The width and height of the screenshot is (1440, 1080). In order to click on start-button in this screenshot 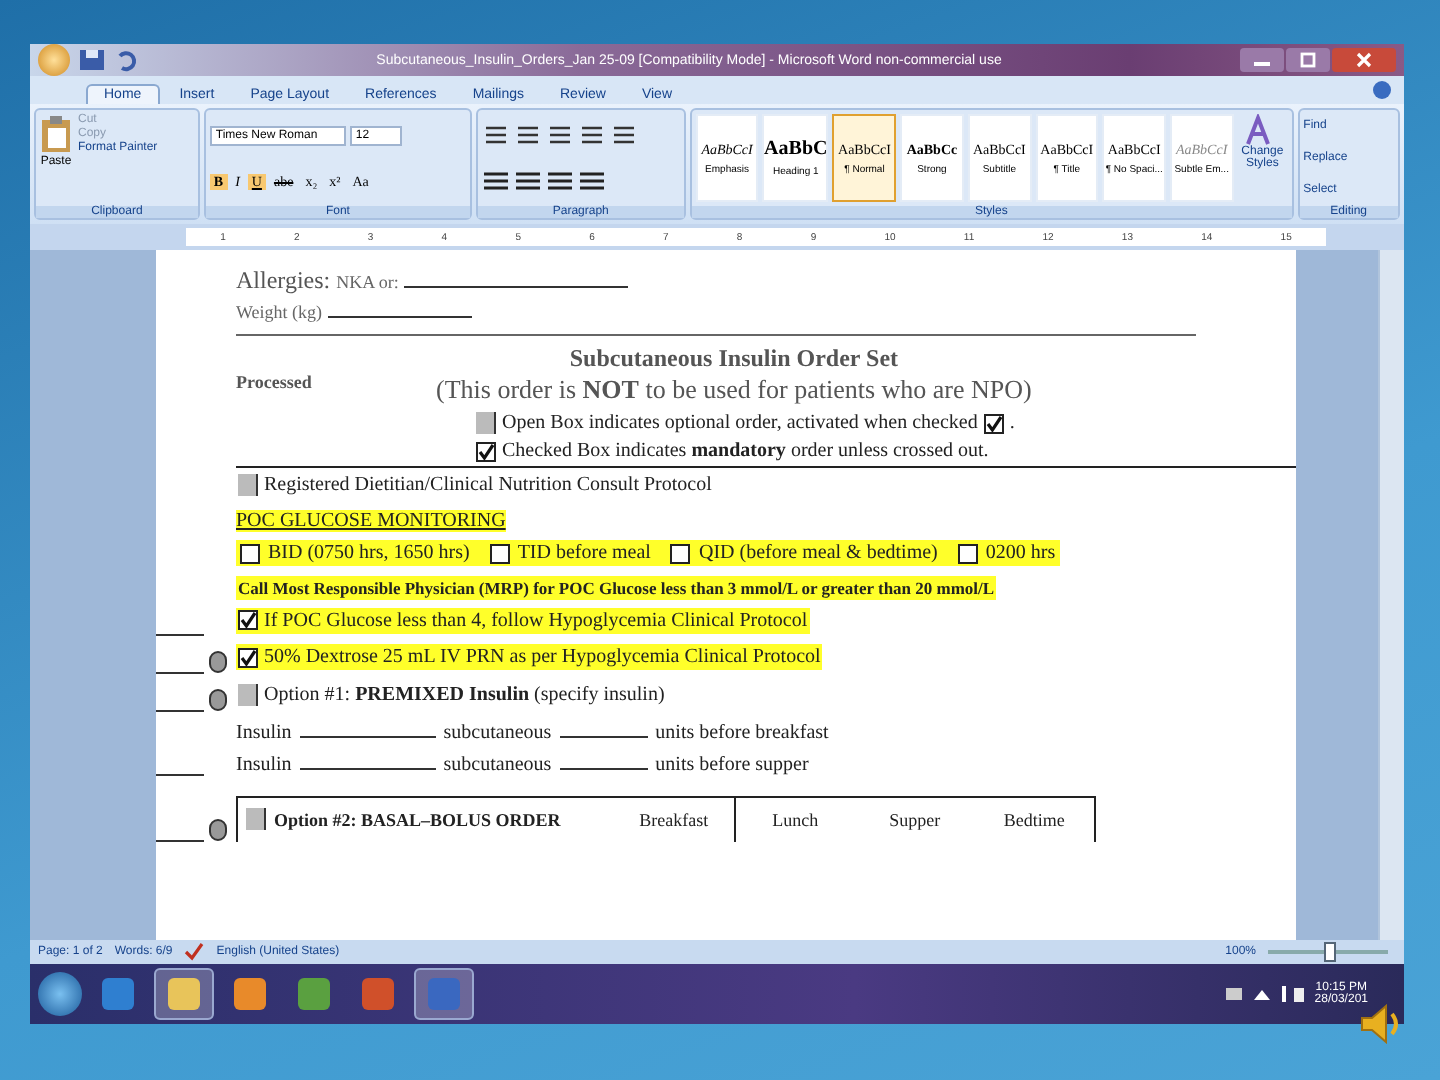, I will do `click(60, 994)`.